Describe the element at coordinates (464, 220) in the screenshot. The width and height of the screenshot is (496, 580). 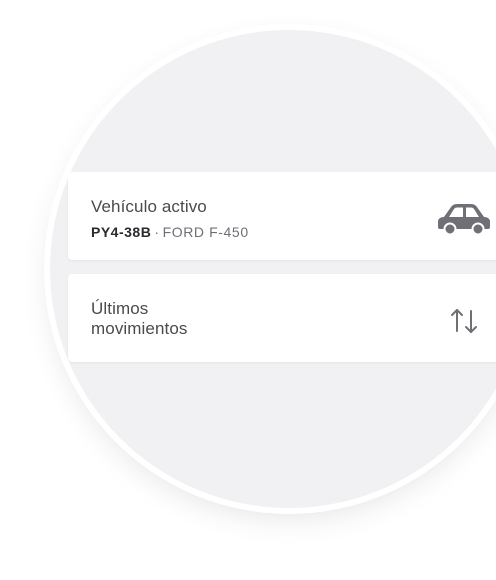
I see `car-icon` at that location.